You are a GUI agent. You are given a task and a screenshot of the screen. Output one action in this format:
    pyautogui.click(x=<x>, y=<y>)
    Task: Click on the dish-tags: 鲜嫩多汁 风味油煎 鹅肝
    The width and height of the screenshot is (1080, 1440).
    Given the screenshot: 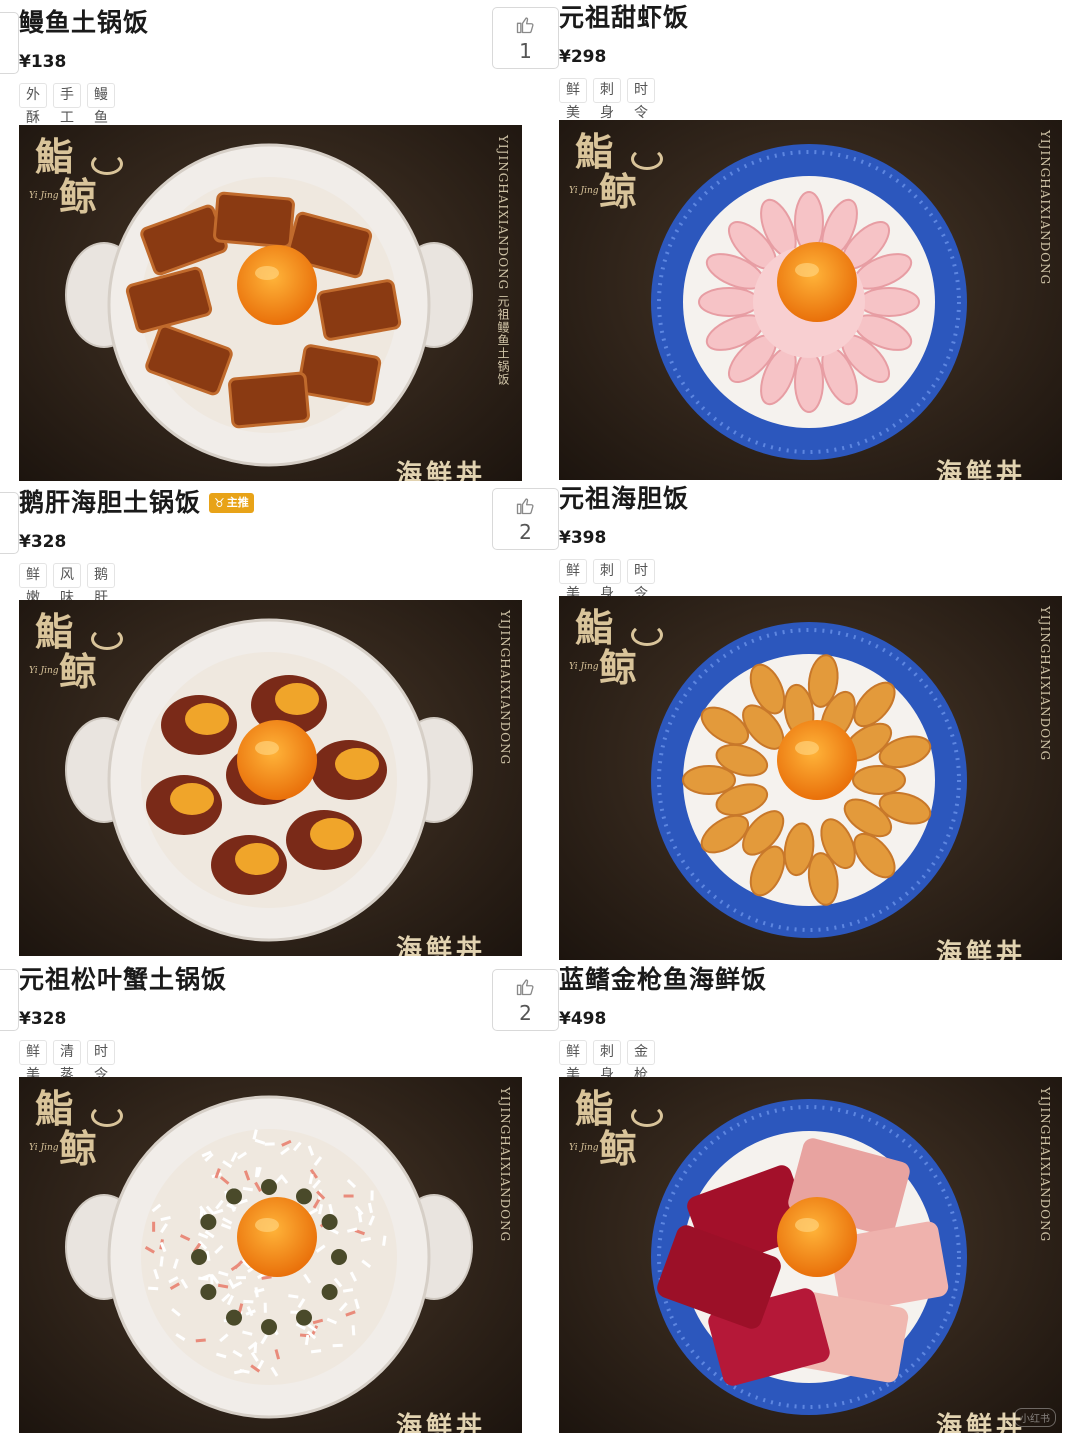 What is the action you would take?
    pyautogui.click(x=67, y=575)
    